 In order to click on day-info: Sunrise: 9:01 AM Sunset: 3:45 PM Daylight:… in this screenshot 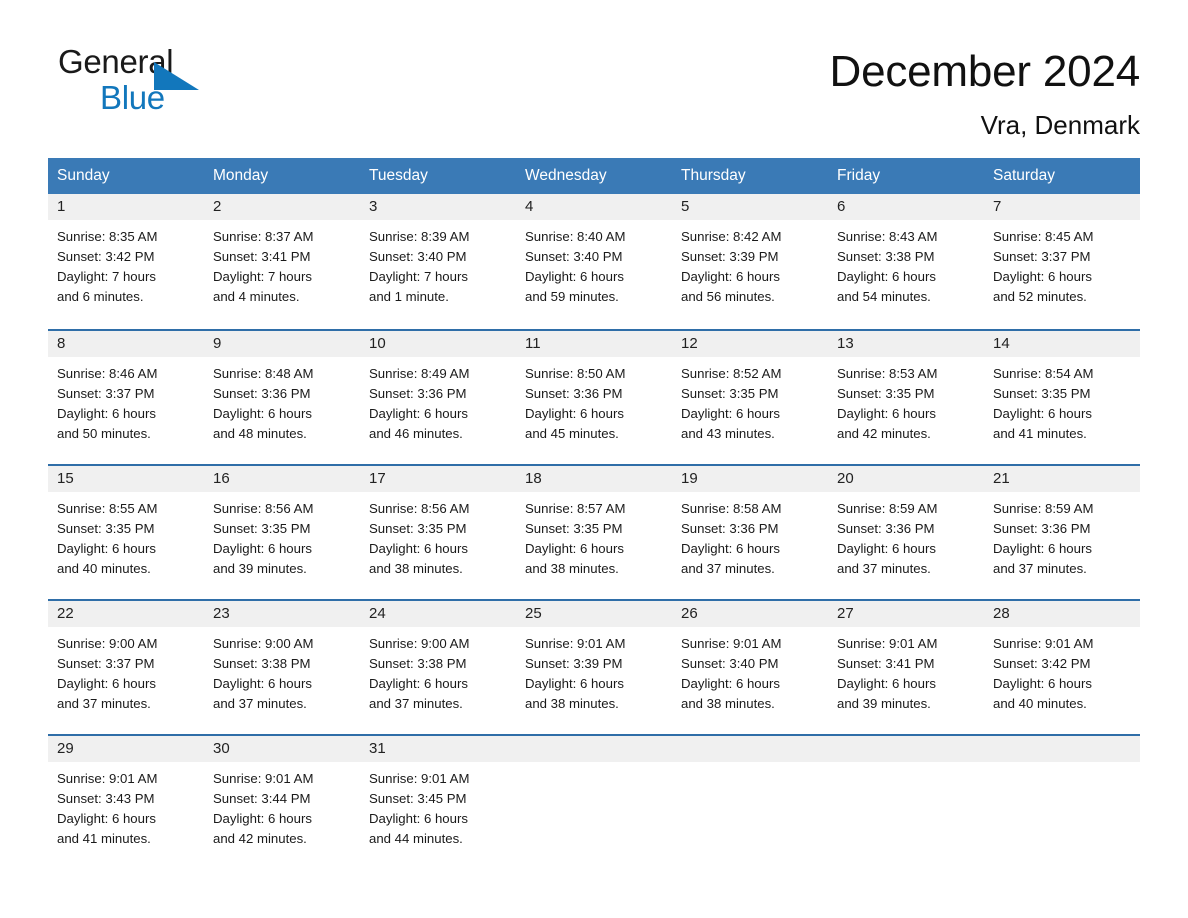, I will do `click(438, 805)`.